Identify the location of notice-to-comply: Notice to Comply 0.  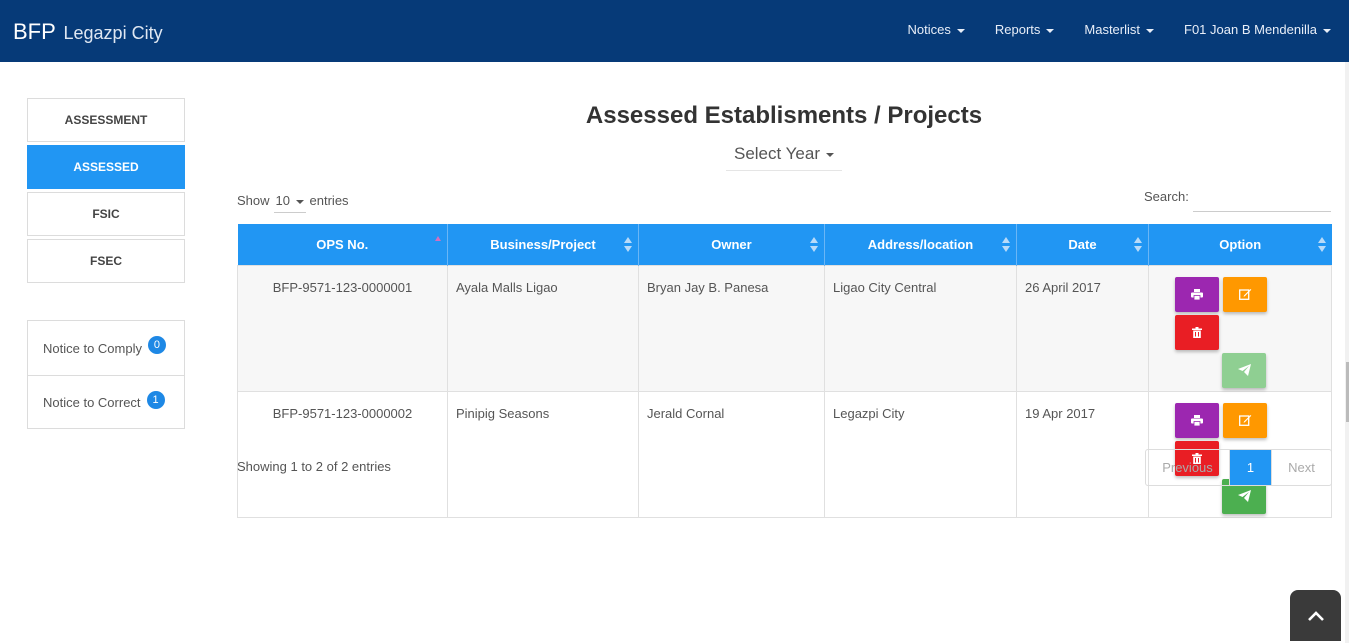
(106, 348).